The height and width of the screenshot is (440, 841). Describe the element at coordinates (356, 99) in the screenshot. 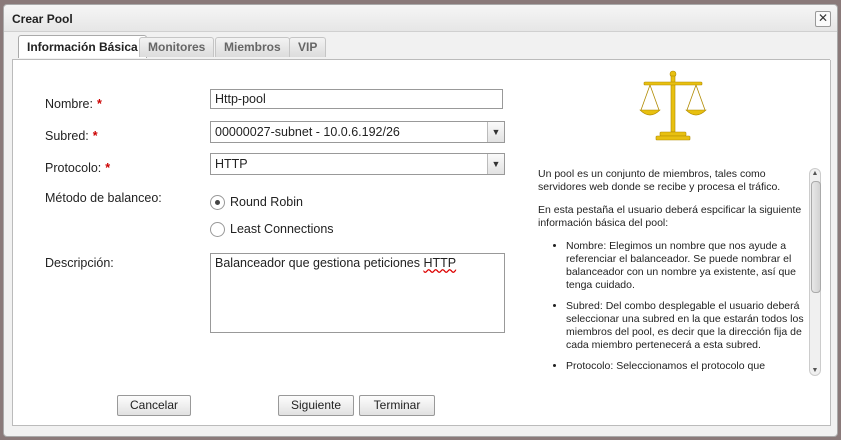

I see `nombre-input: Http-pool` at that location.